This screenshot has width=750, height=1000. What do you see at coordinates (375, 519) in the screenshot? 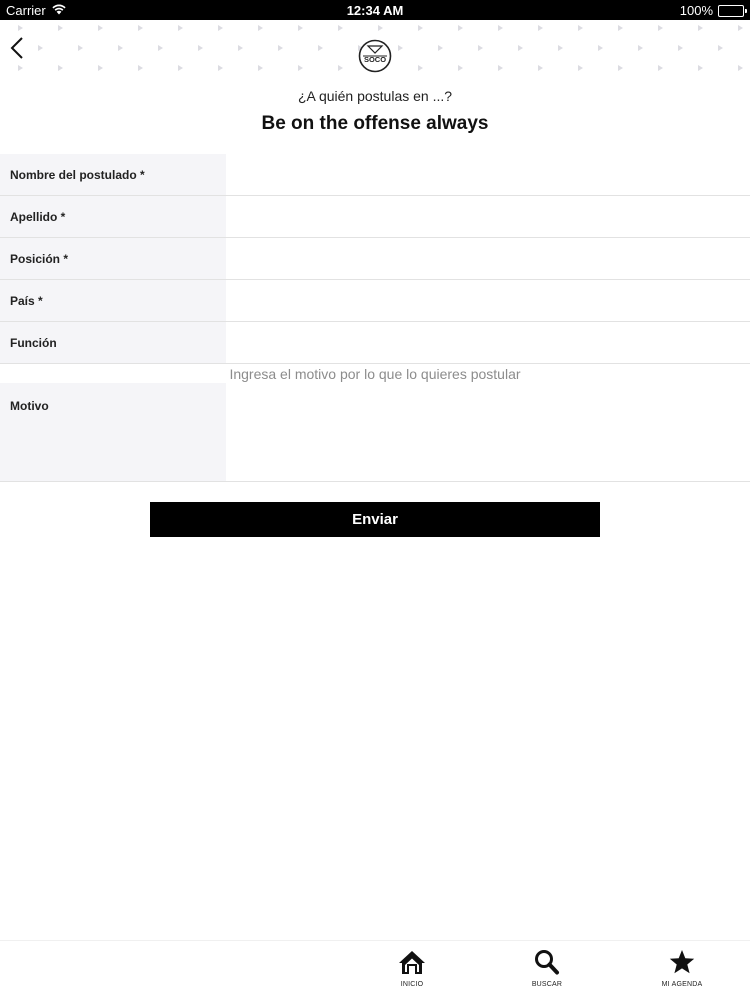
I see `submit-button: Enviar` at bounding box center [375, 519].